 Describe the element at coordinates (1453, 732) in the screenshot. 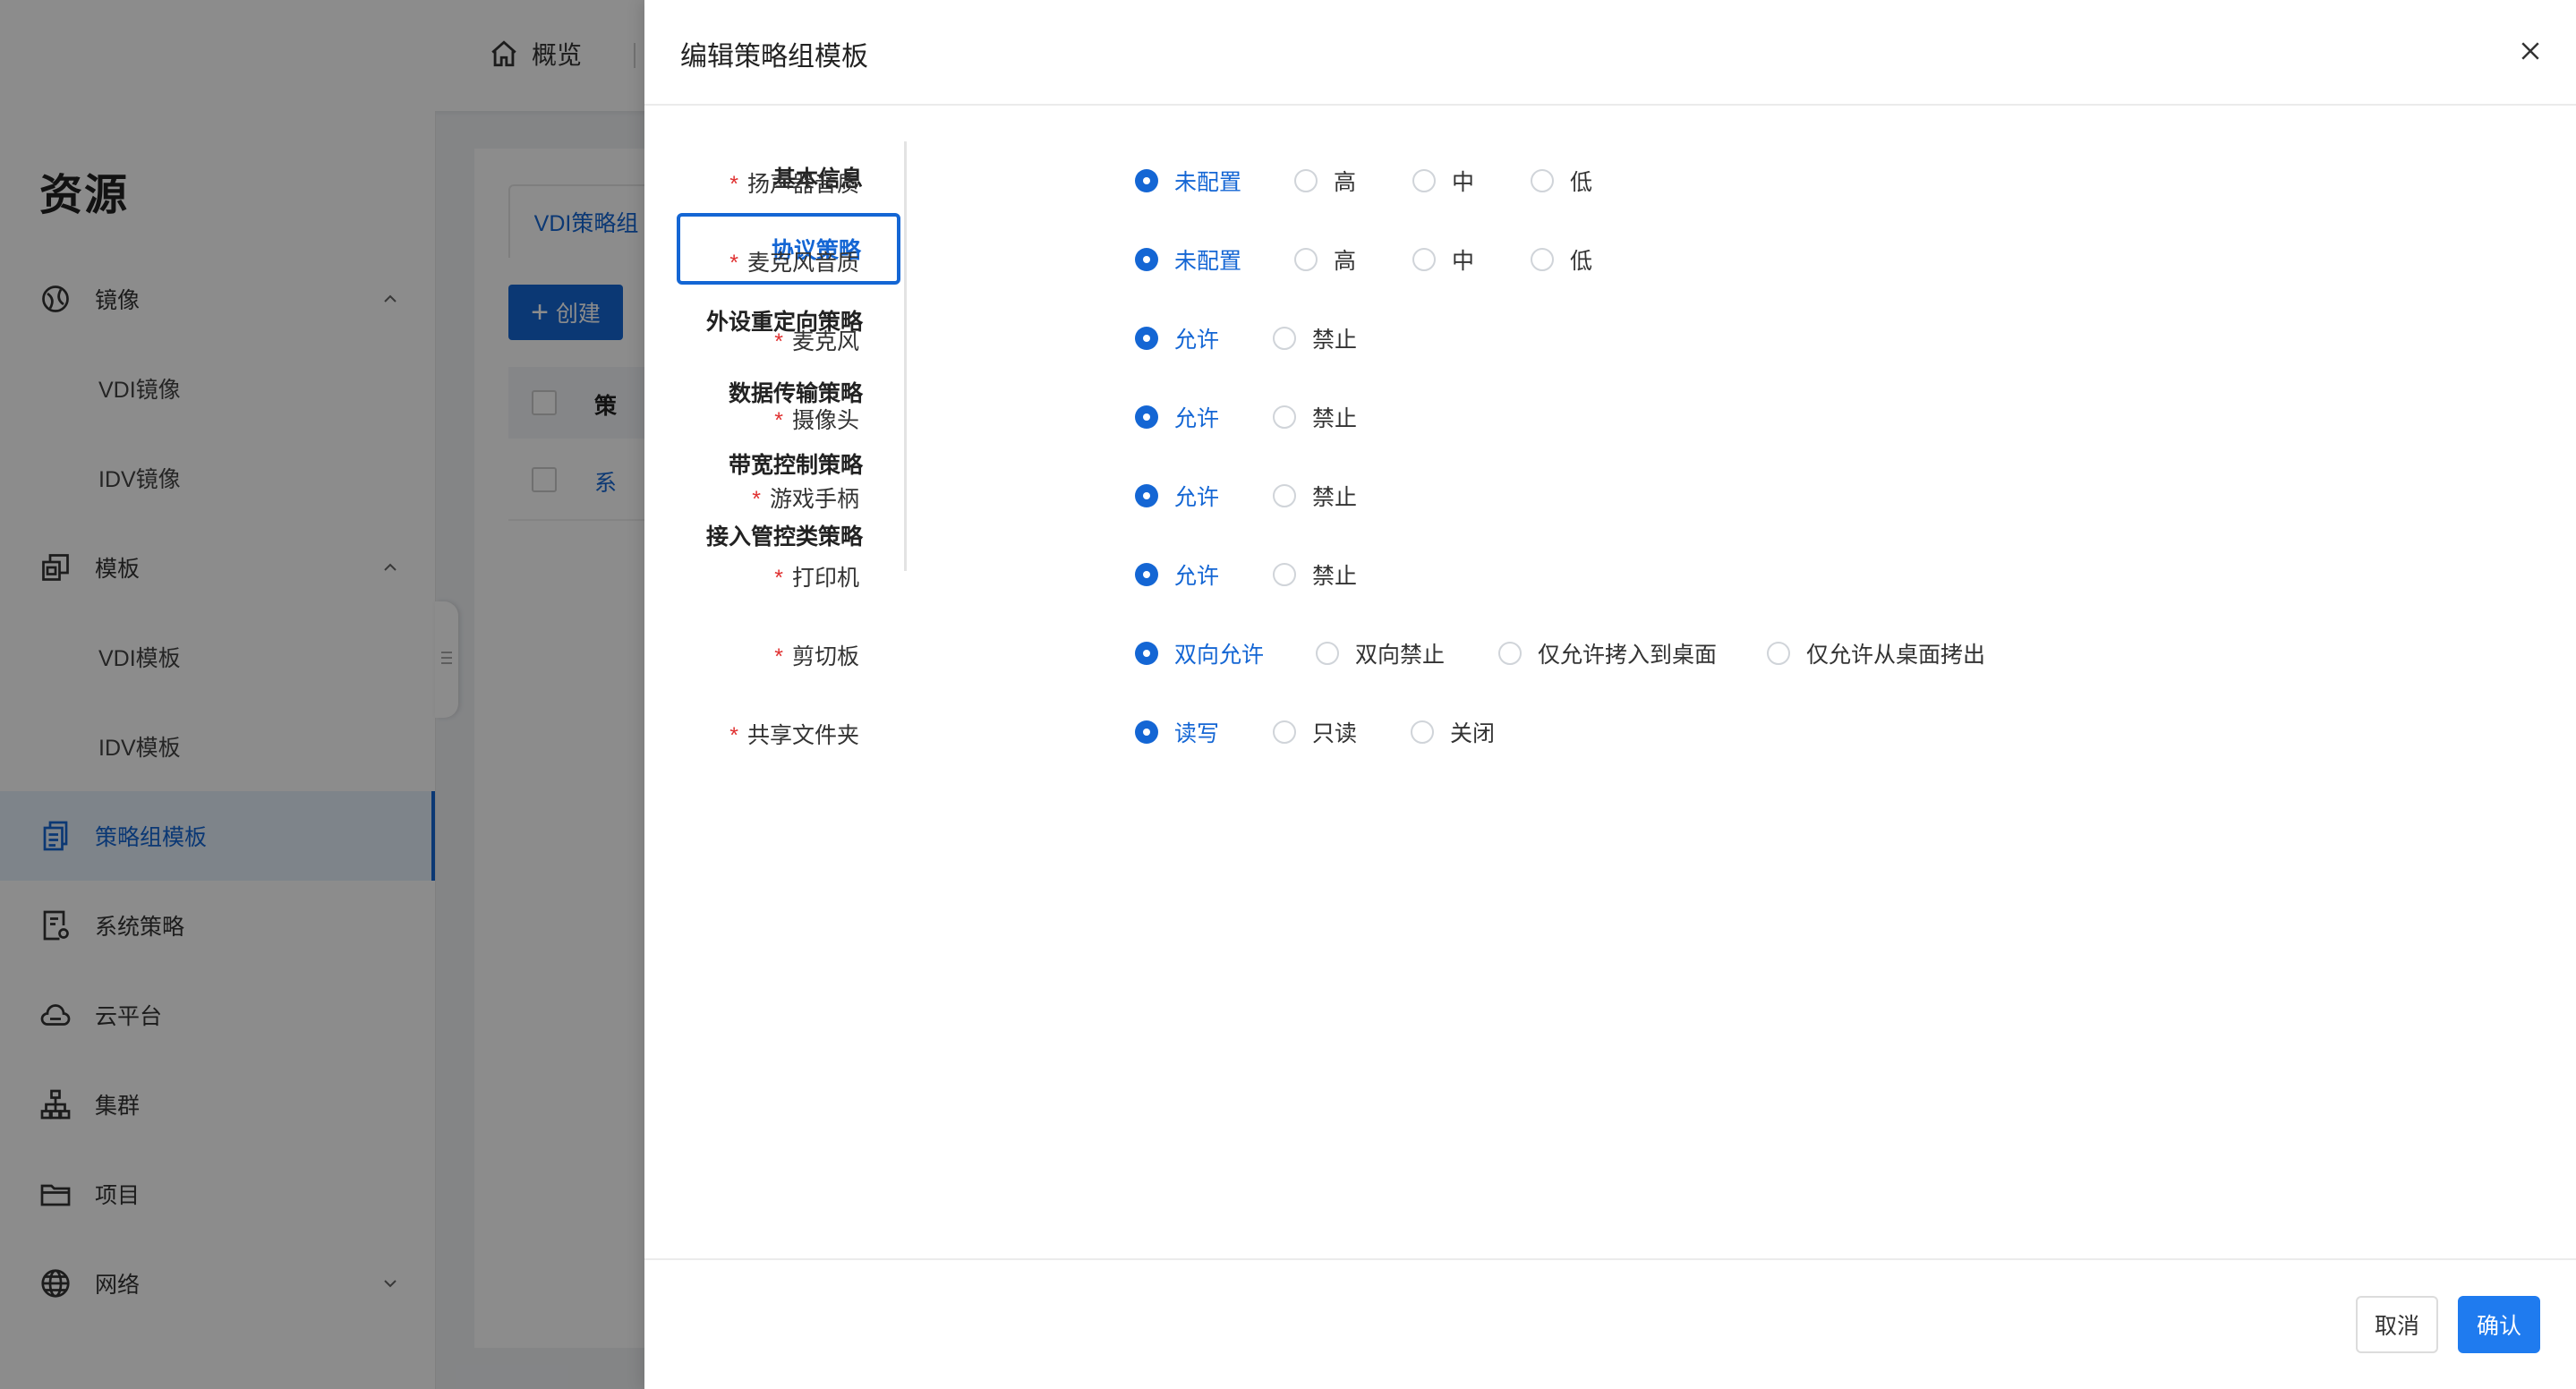

I see `radio-option: 关闭` at that location.